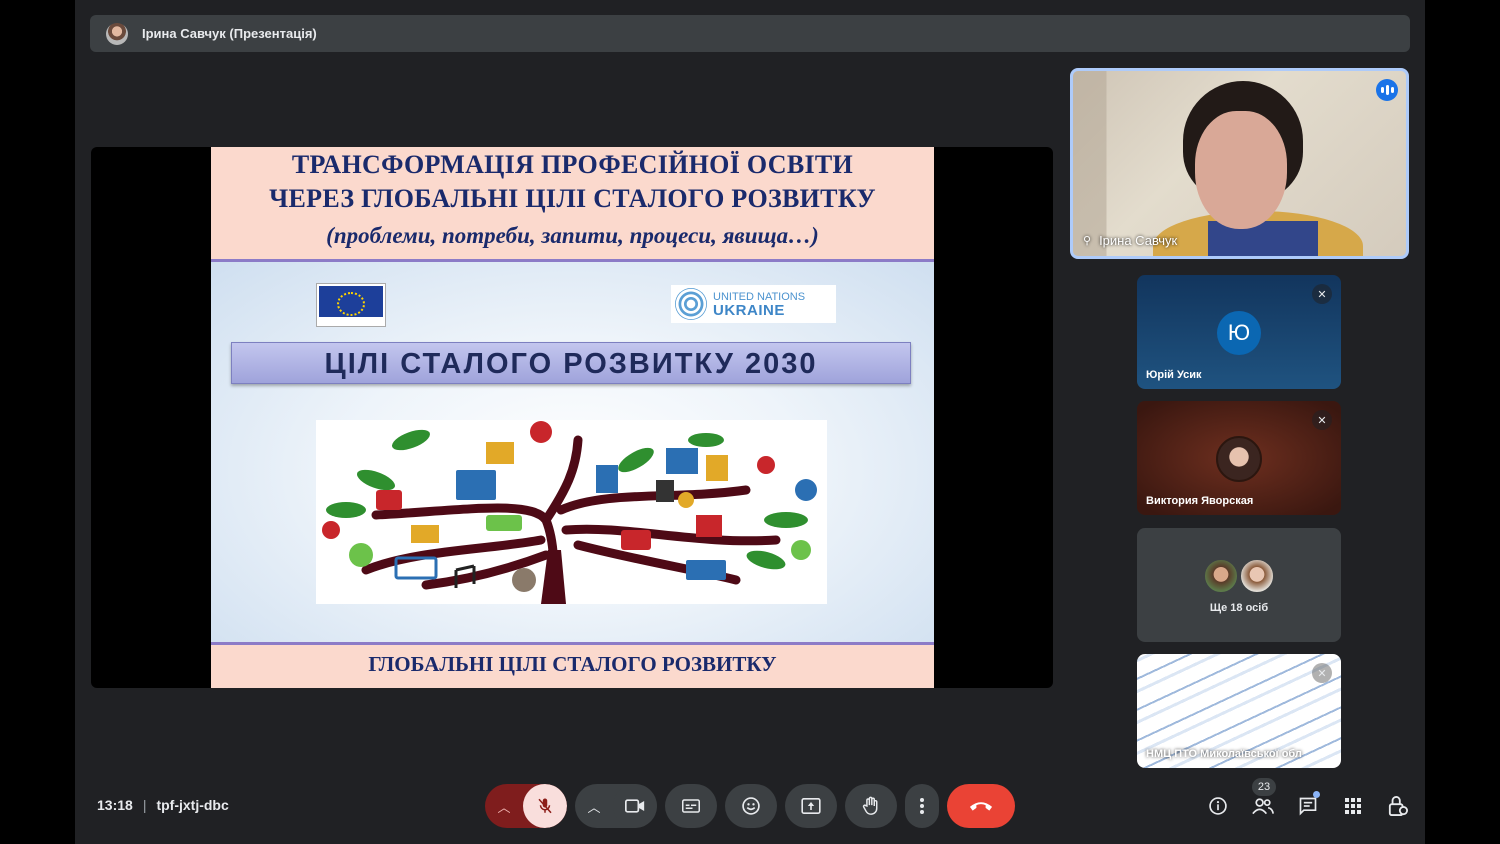 Image resolution: width=1500 pixels, height=844 pixels. I want to click on raise-hand-button, so click(871, 806).